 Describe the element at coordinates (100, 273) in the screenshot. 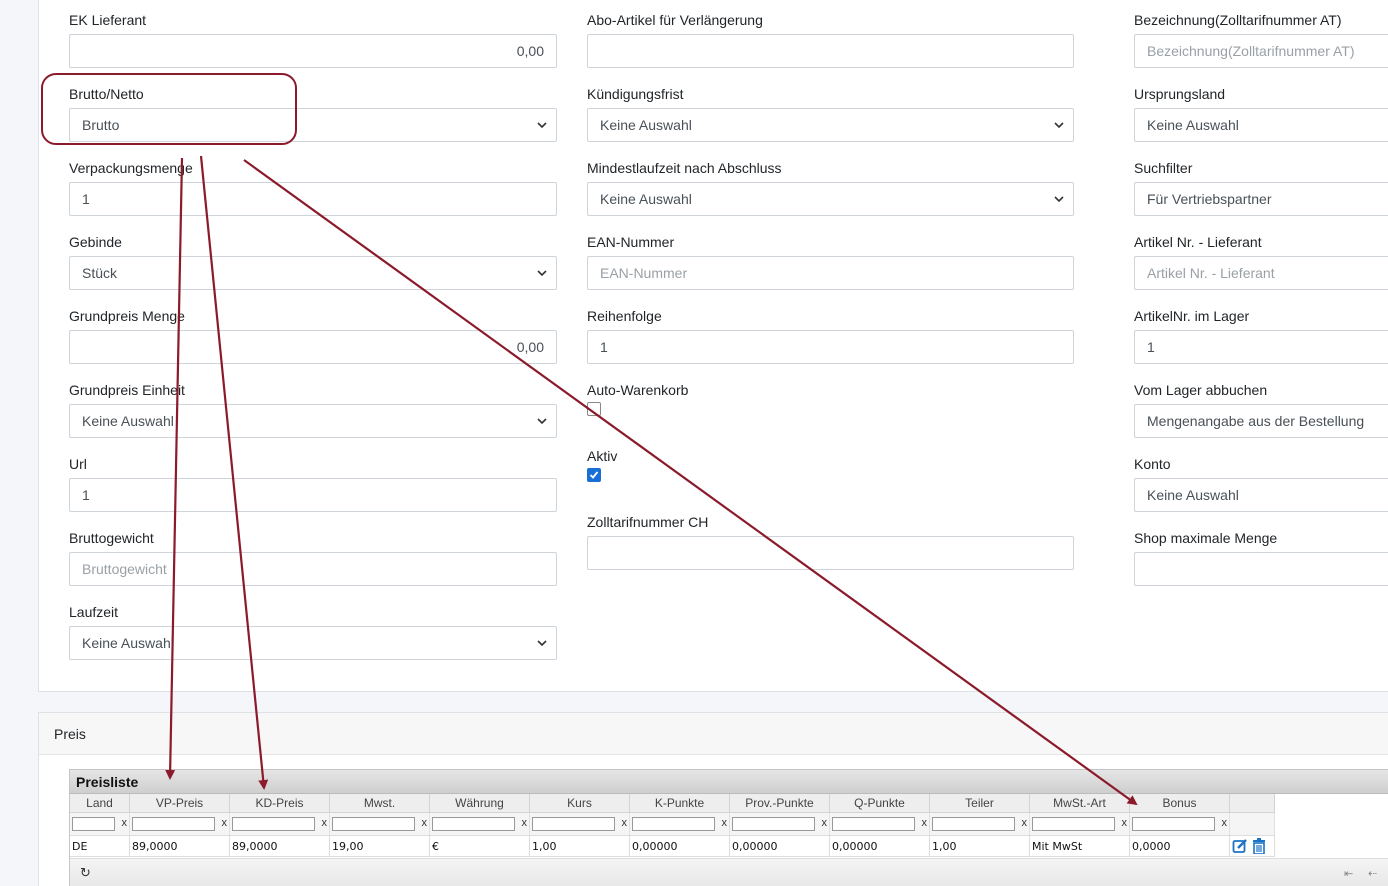

I see `input-value: Stück` at that location.